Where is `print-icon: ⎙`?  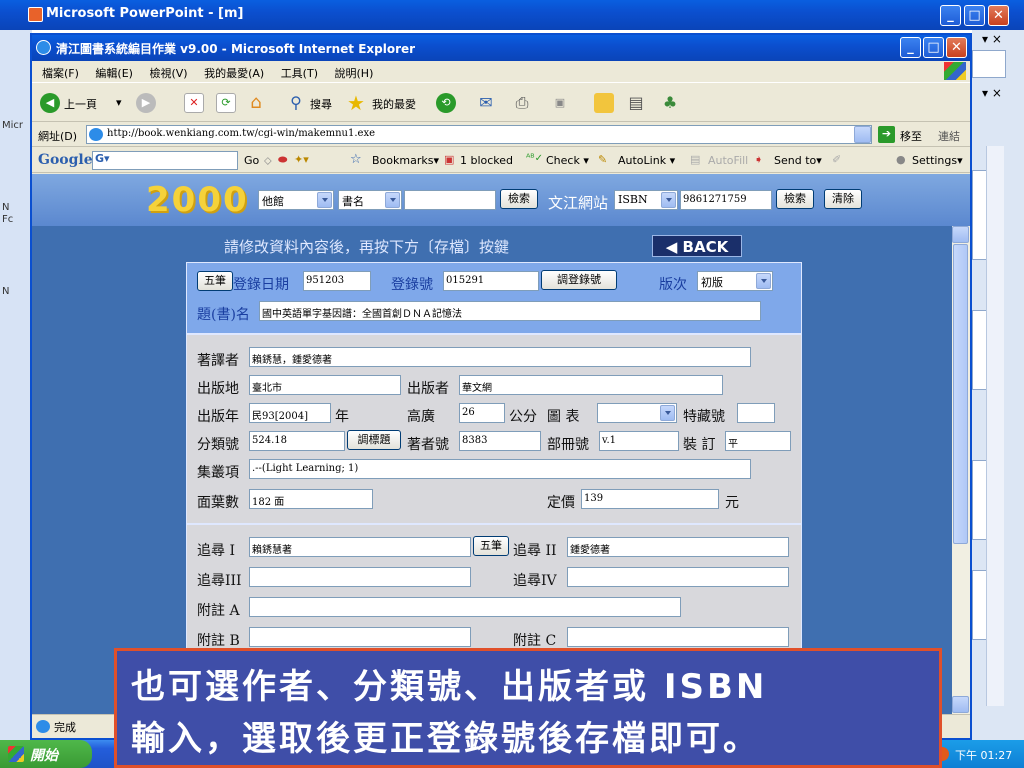 print-icon: ⎙ is located at coordinates (522, 103).